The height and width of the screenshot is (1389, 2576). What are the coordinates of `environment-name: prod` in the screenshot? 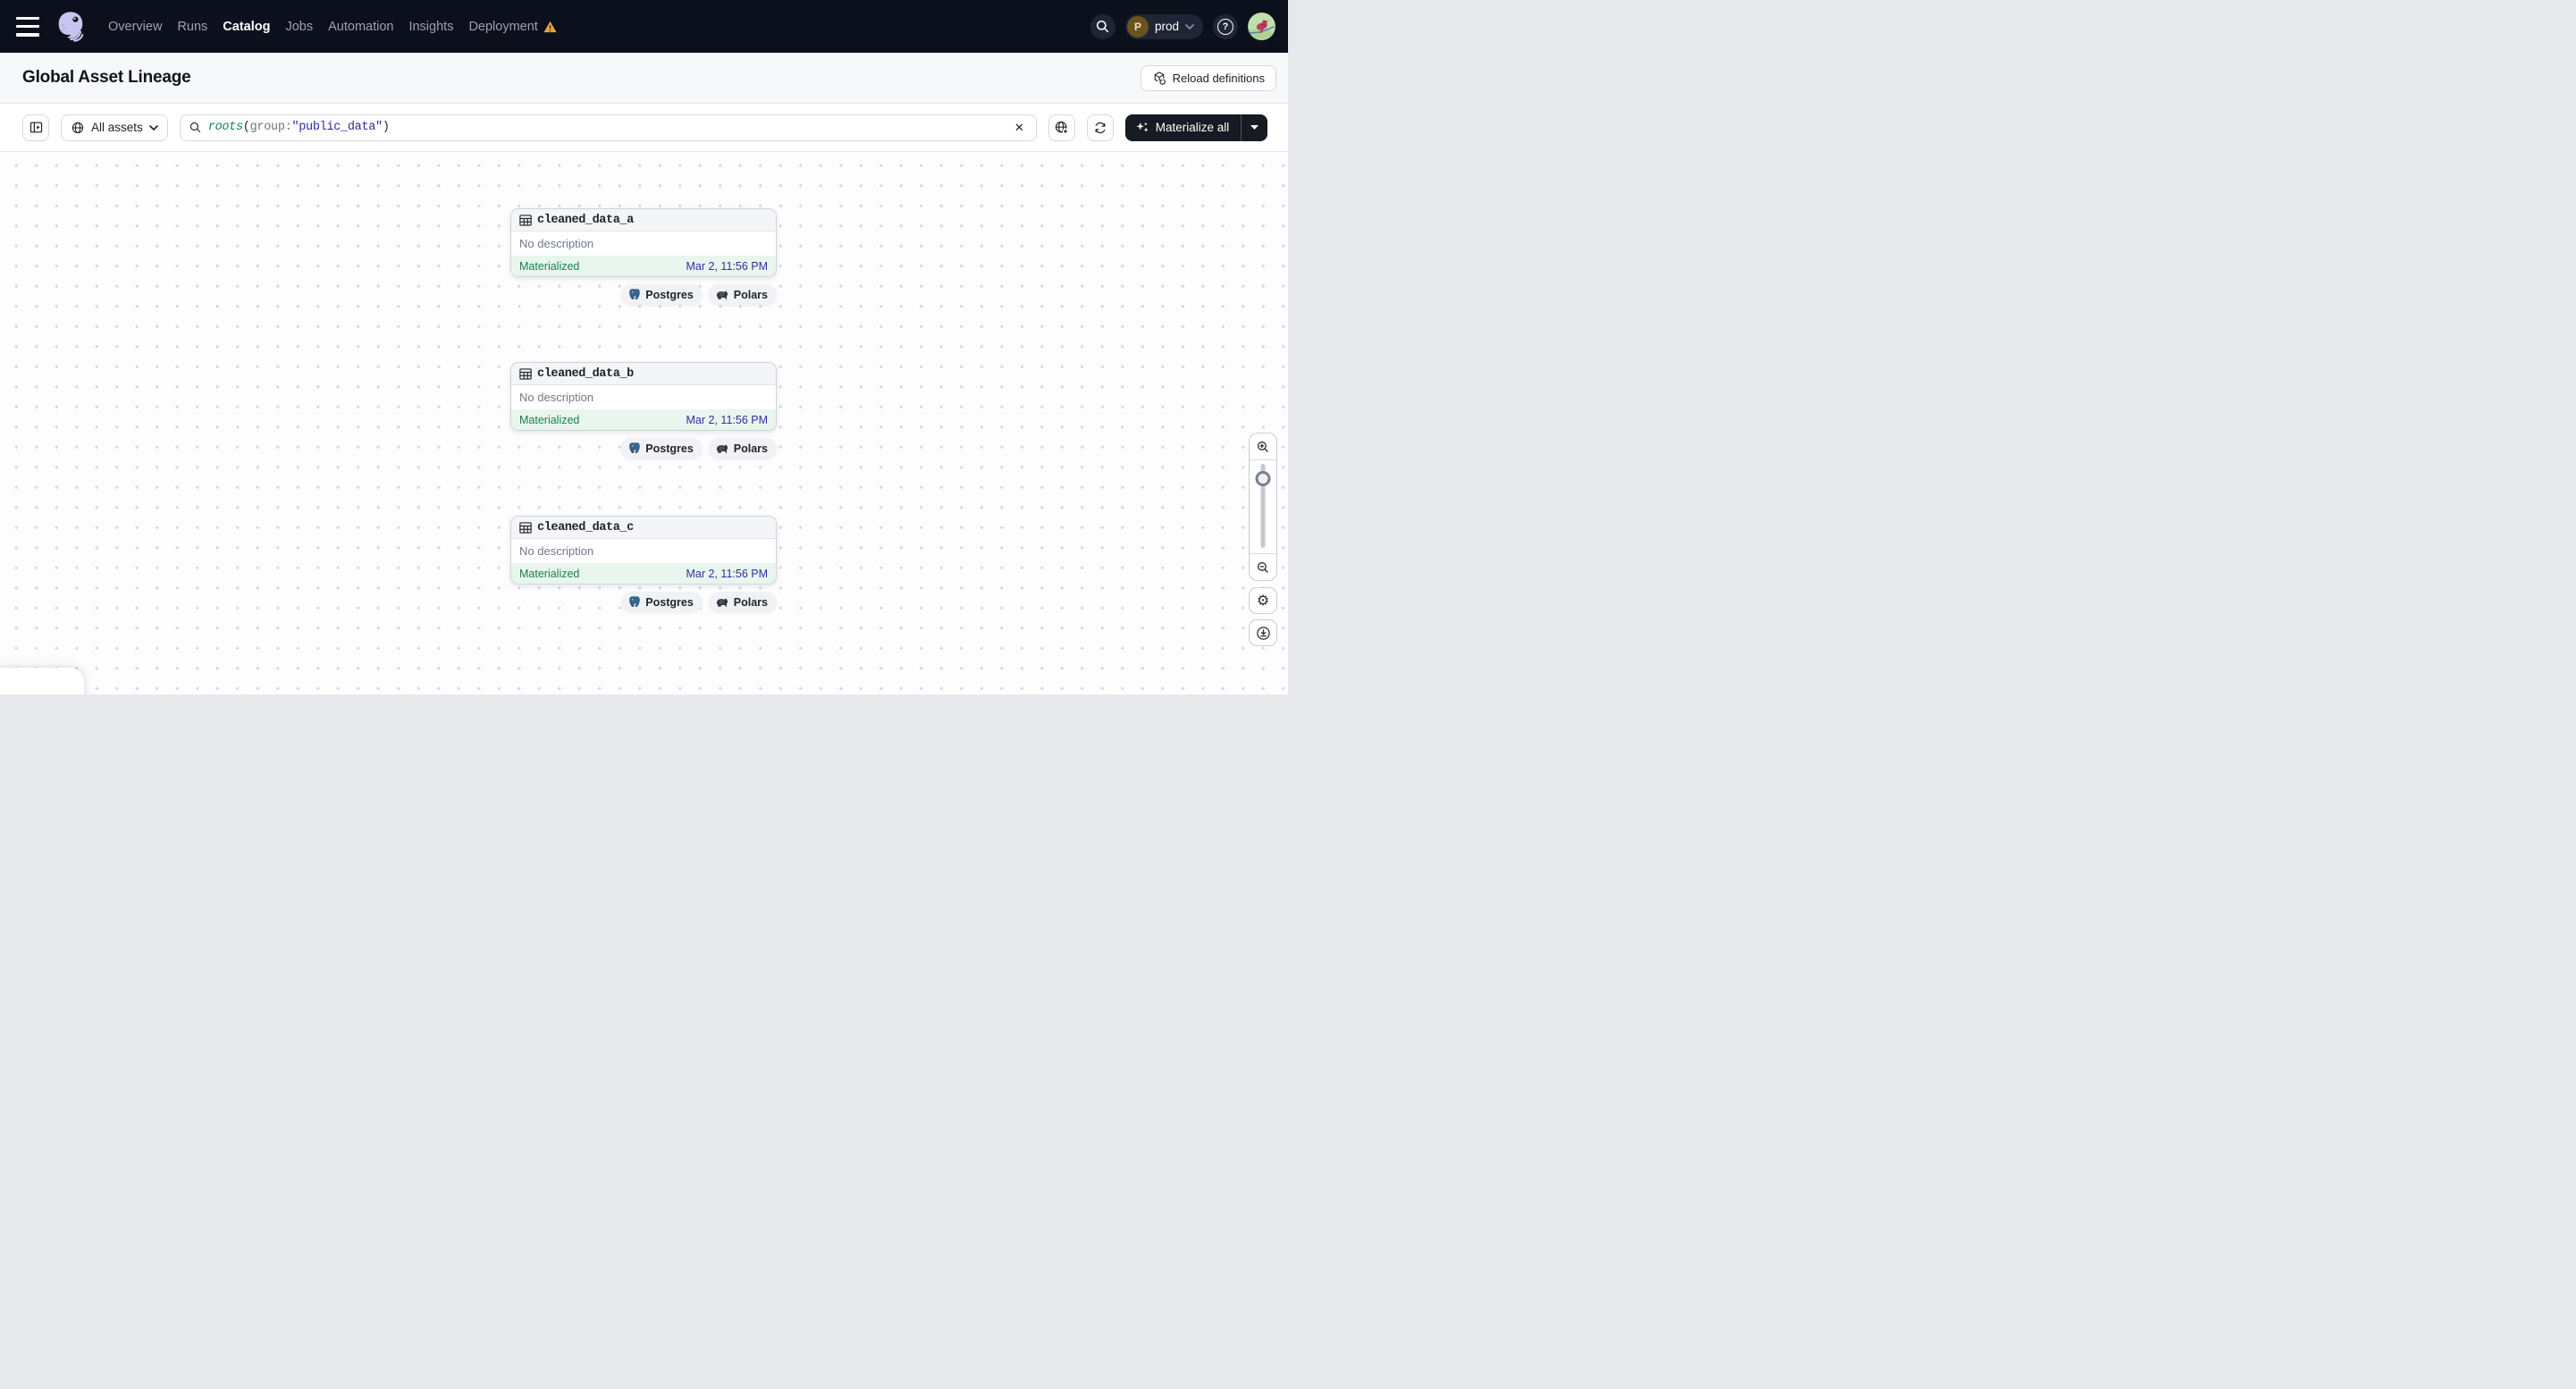 It's located at (1167, 26).